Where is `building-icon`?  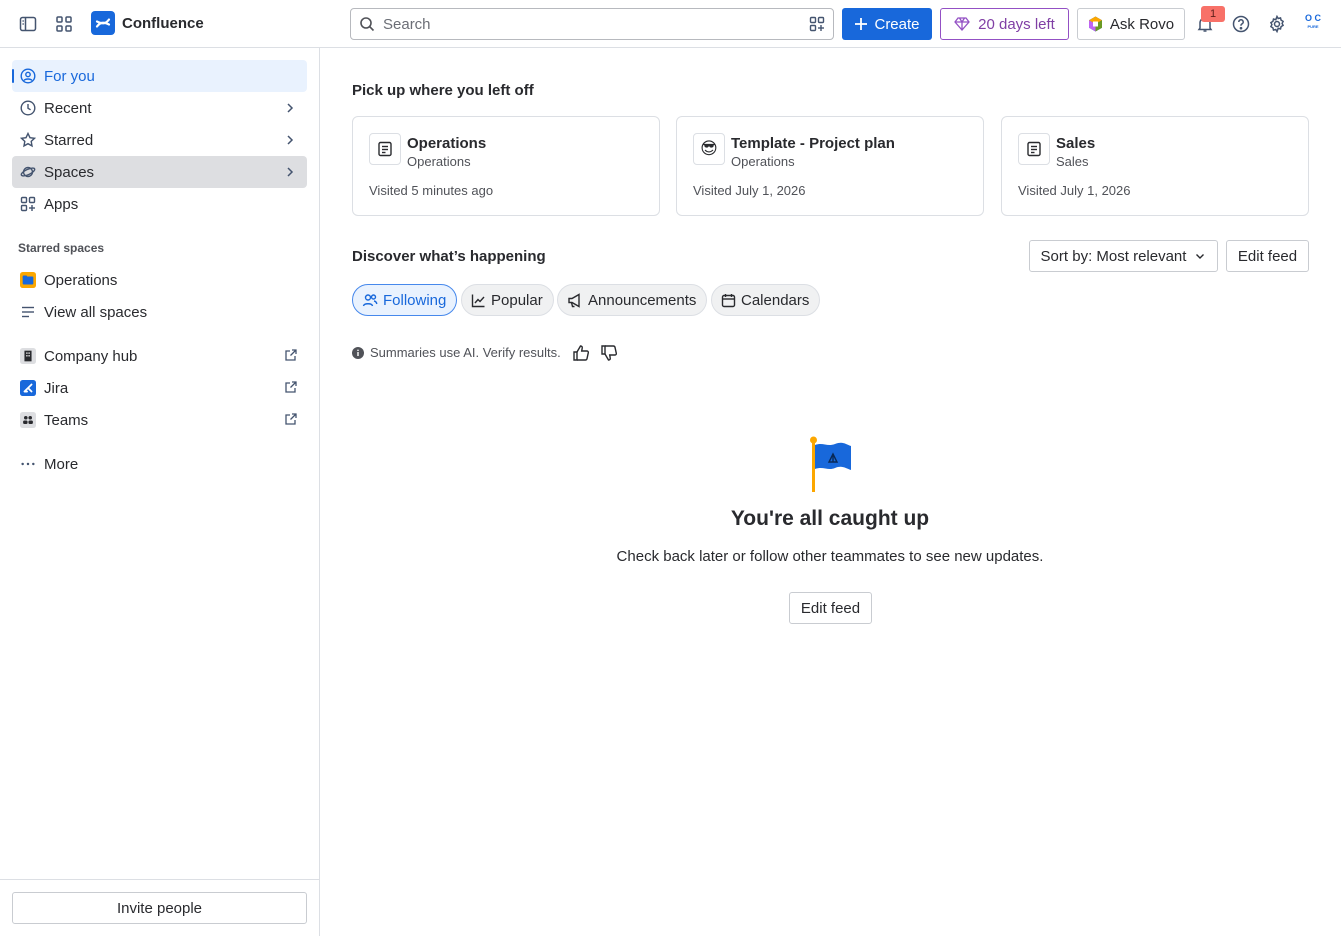 building-icon is located at coordinates (28, 356).